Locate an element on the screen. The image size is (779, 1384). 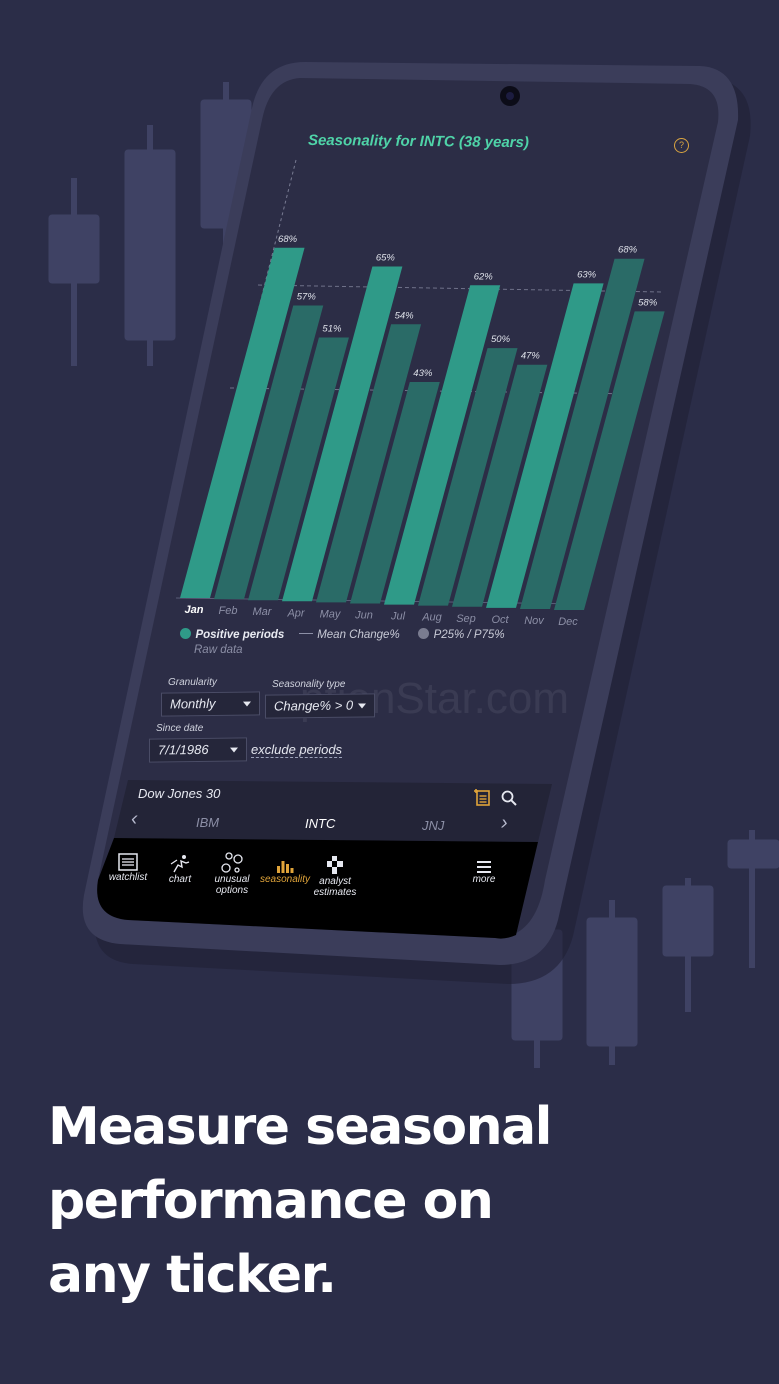
nav-watchlist: watchlist is located at coordinates (128, 867).